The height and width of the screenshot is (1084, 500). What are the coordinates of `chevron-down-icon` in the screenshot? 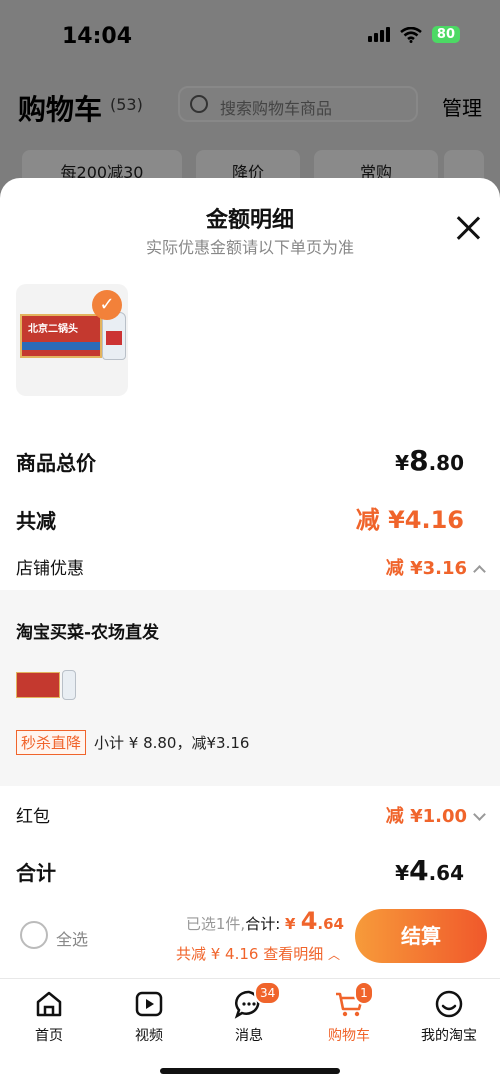 It's located at (479, 814).